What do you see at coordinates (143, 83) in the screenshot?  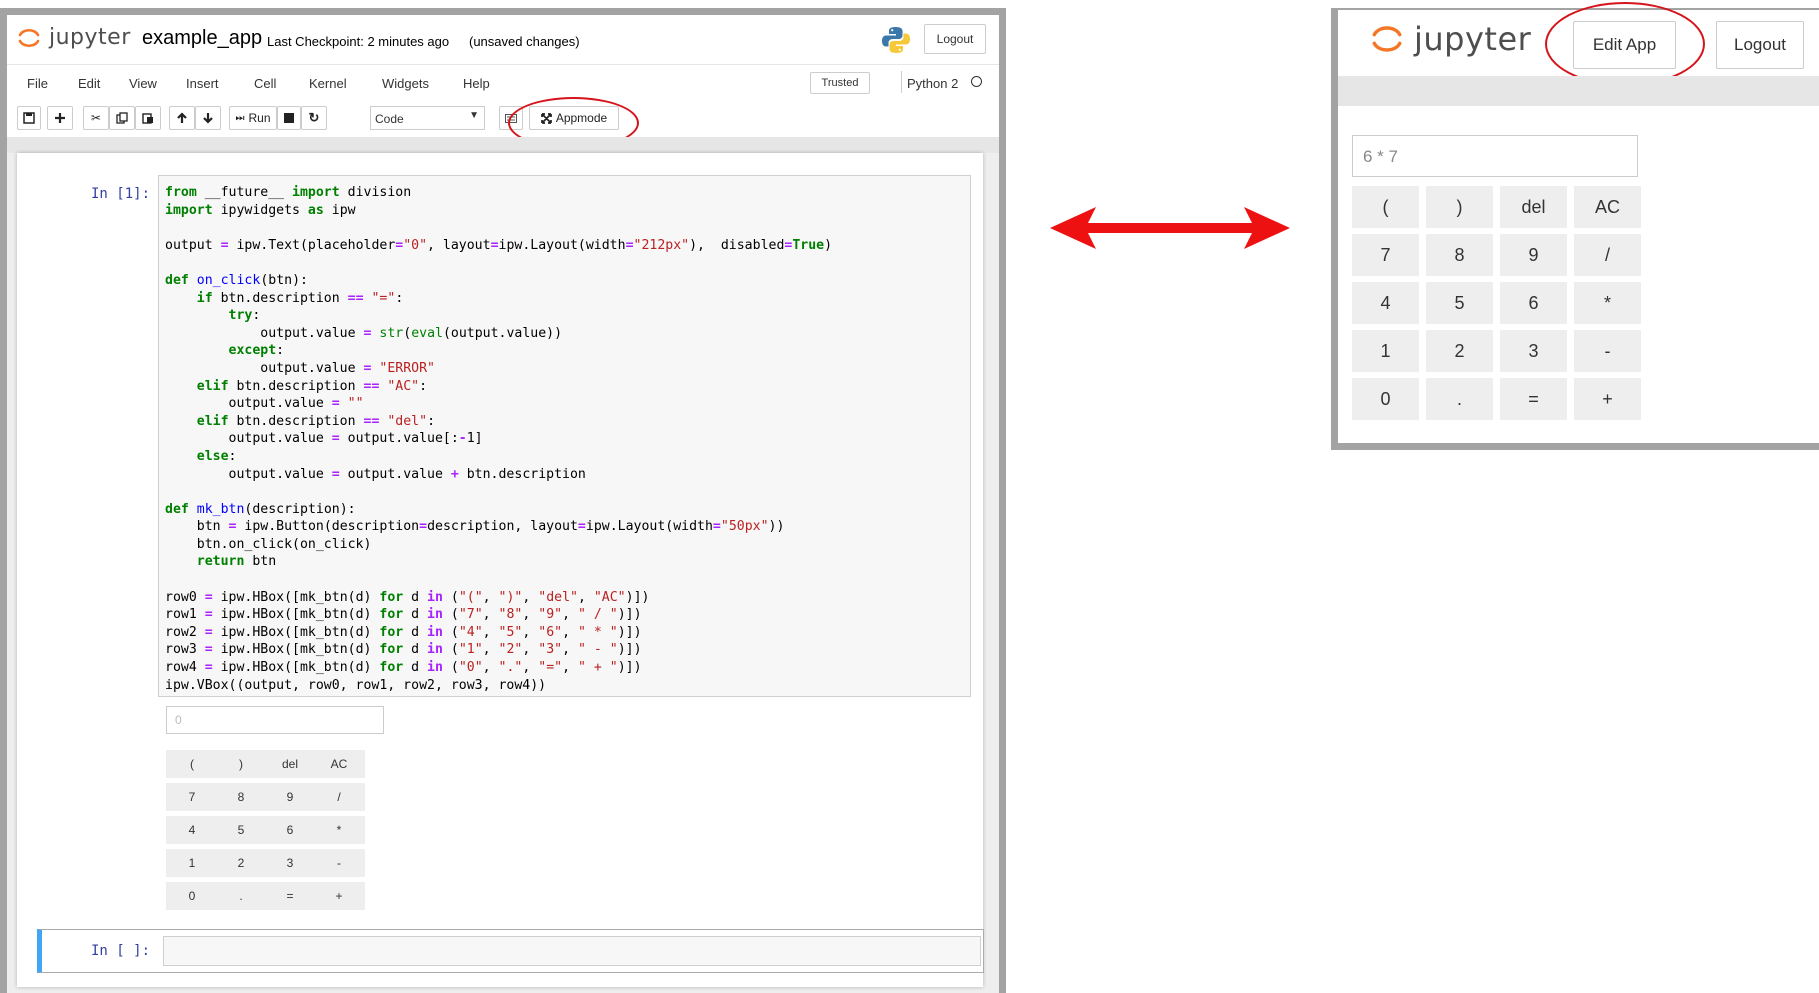 I see `menu-view: View` at bounding box center [143, 83].